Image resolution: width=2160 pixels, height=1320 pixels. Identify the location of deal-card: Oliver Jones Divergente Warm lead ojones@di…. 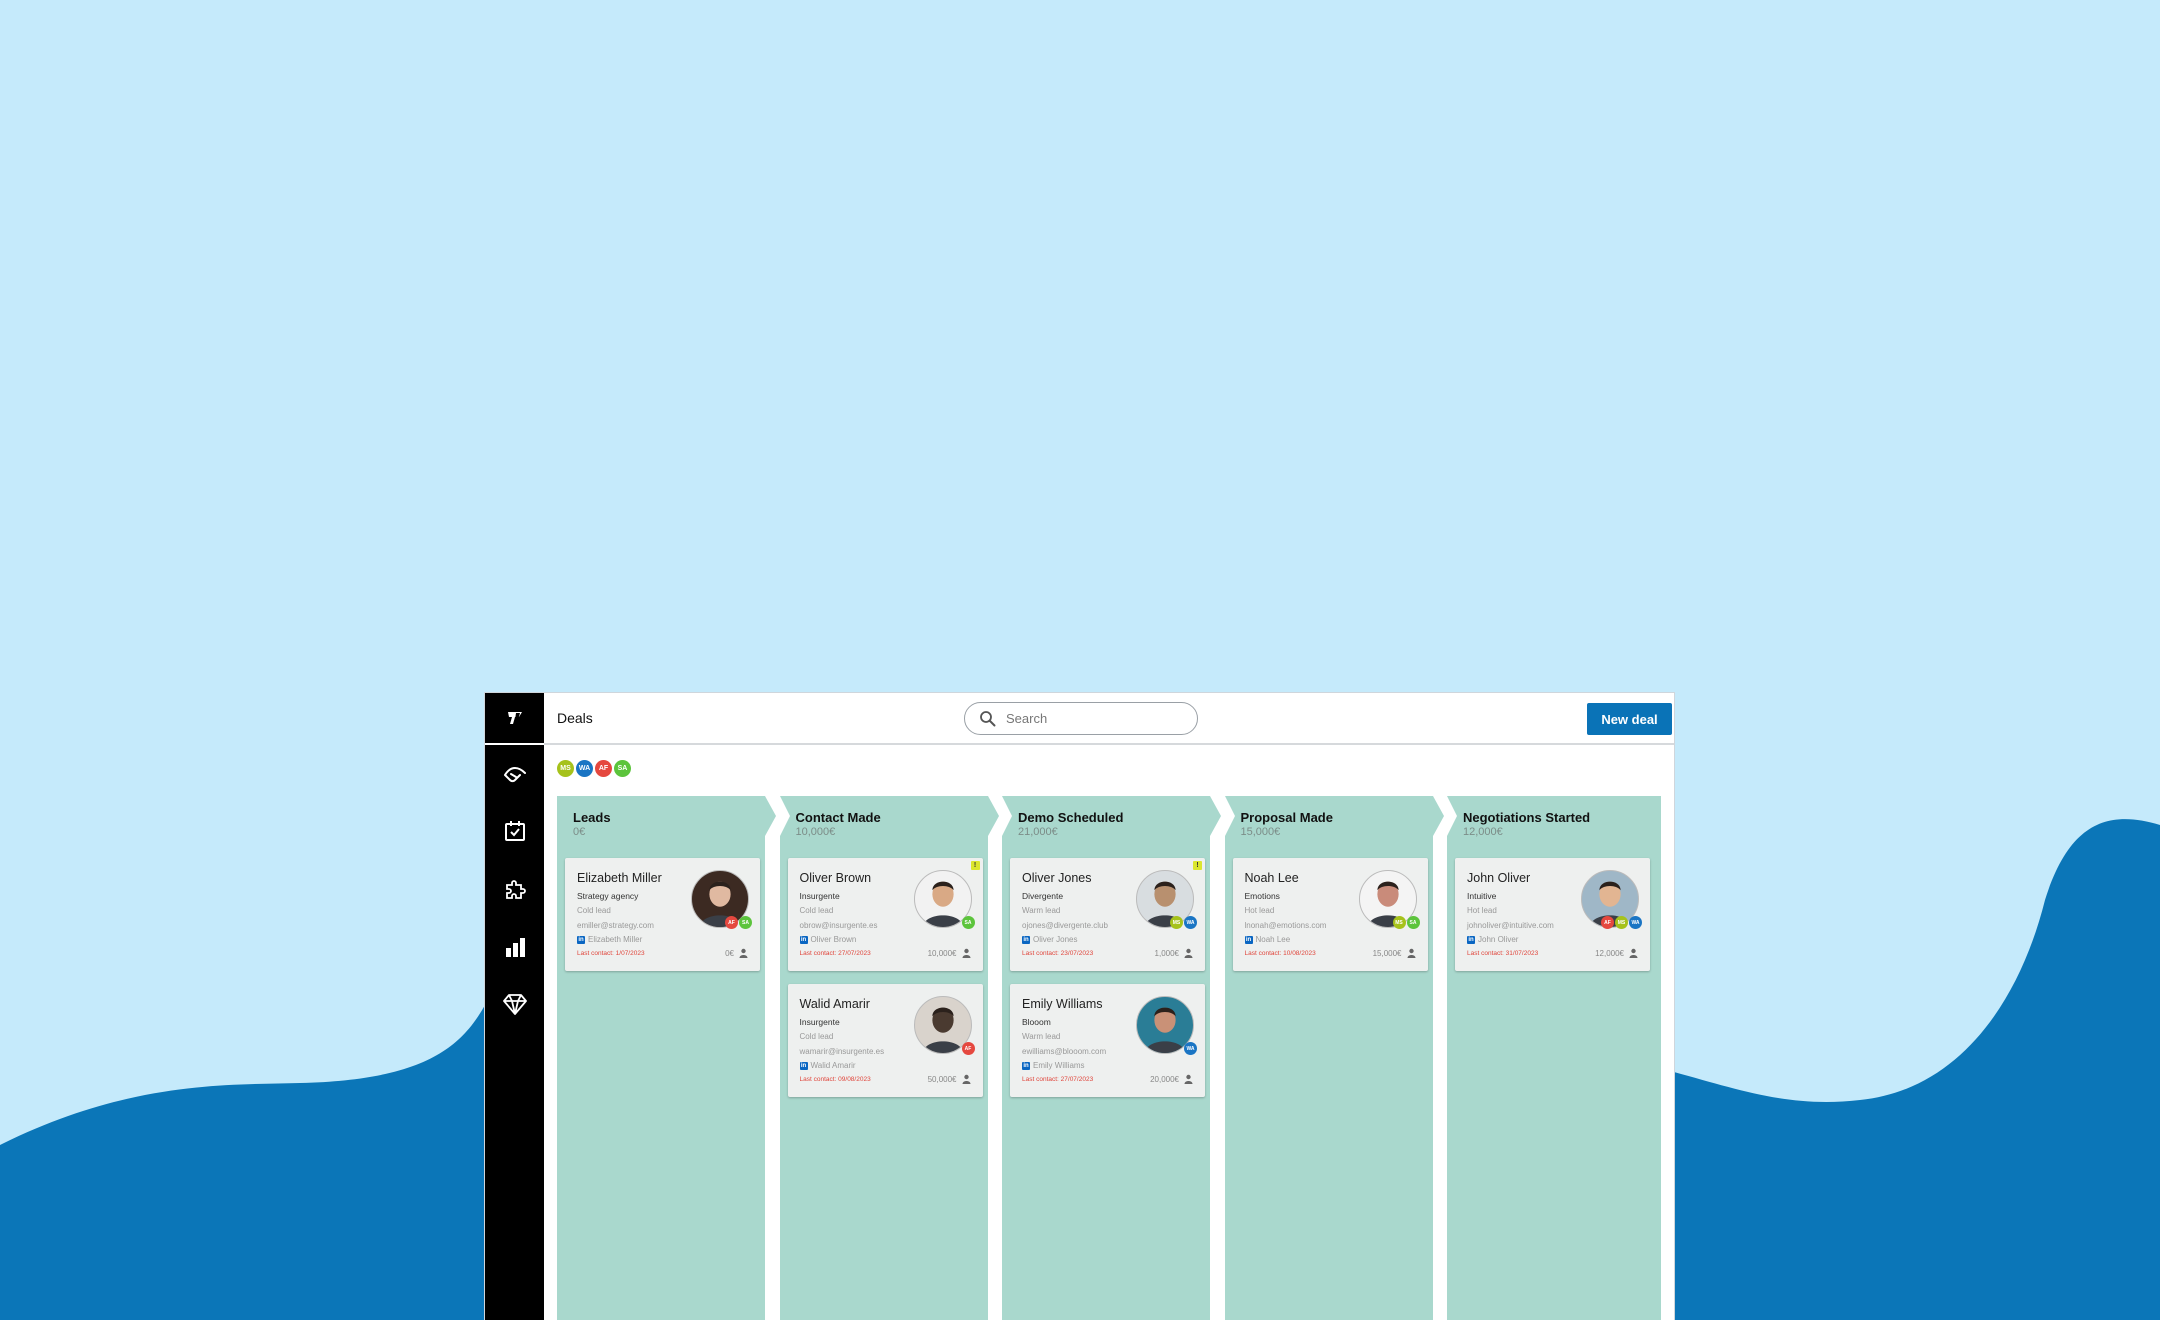
(1107, 914).